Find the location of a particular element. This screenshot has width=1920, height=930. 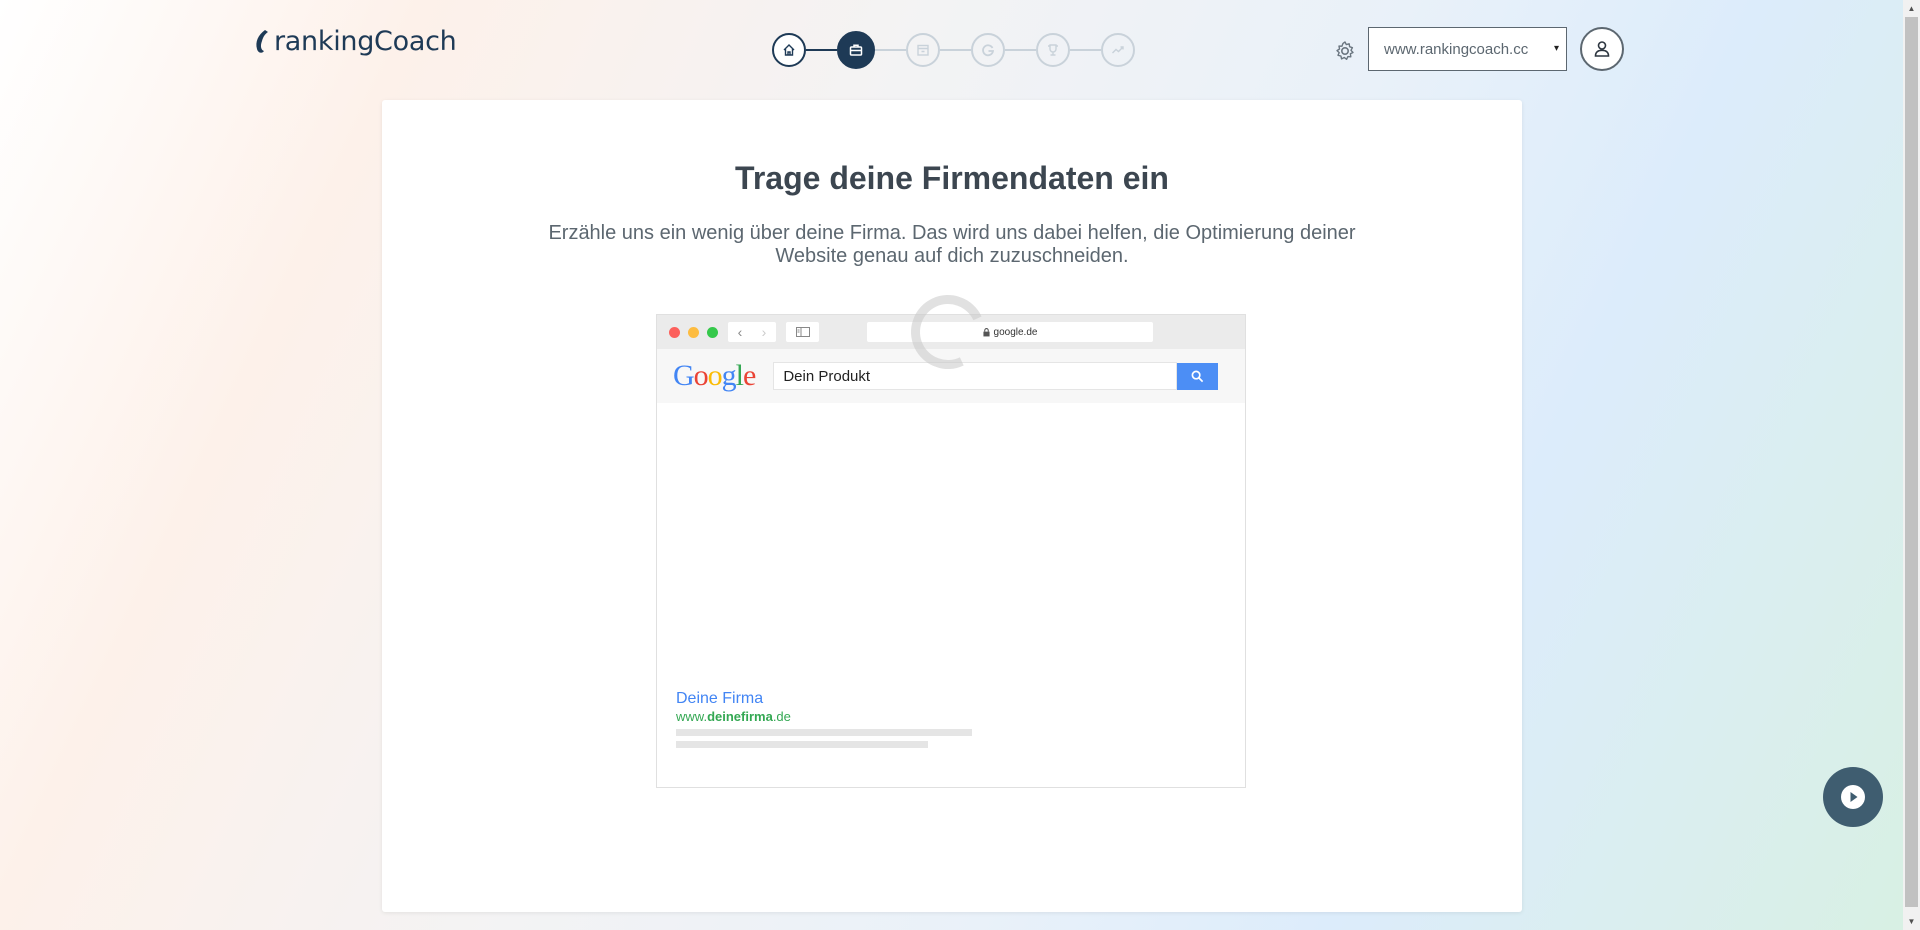

mock-search-button is located at coordinates (1198, 376).